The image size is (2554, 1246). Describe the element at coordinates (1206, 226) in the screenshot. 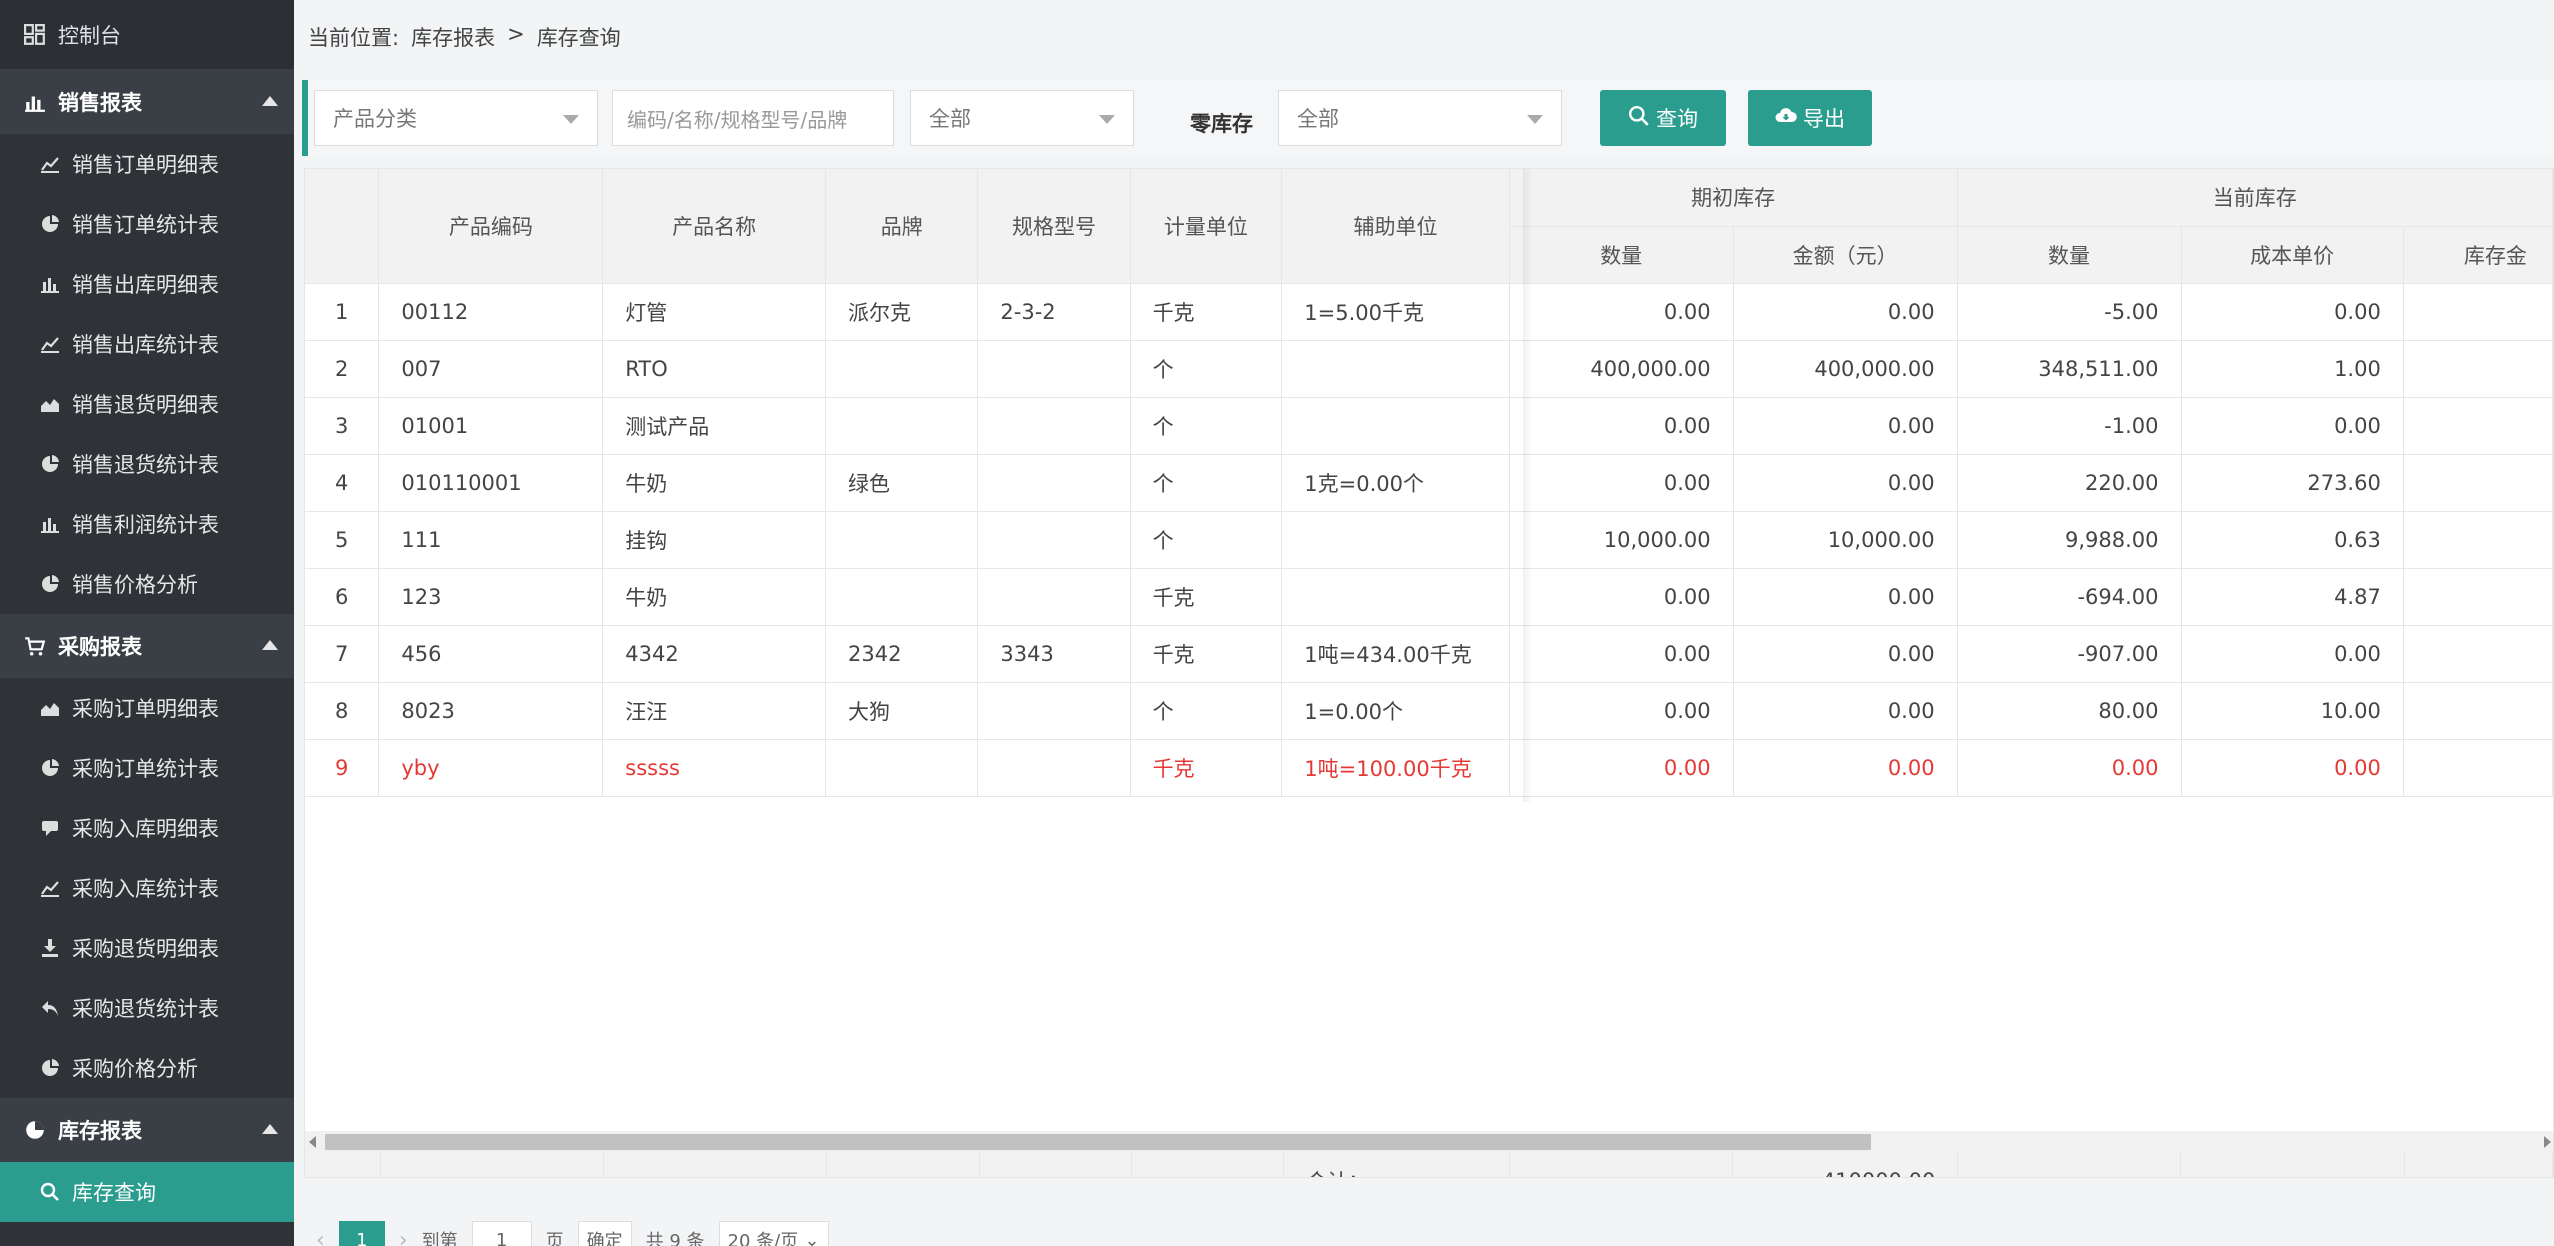

I see `header-unit: 计量单位` at that location.